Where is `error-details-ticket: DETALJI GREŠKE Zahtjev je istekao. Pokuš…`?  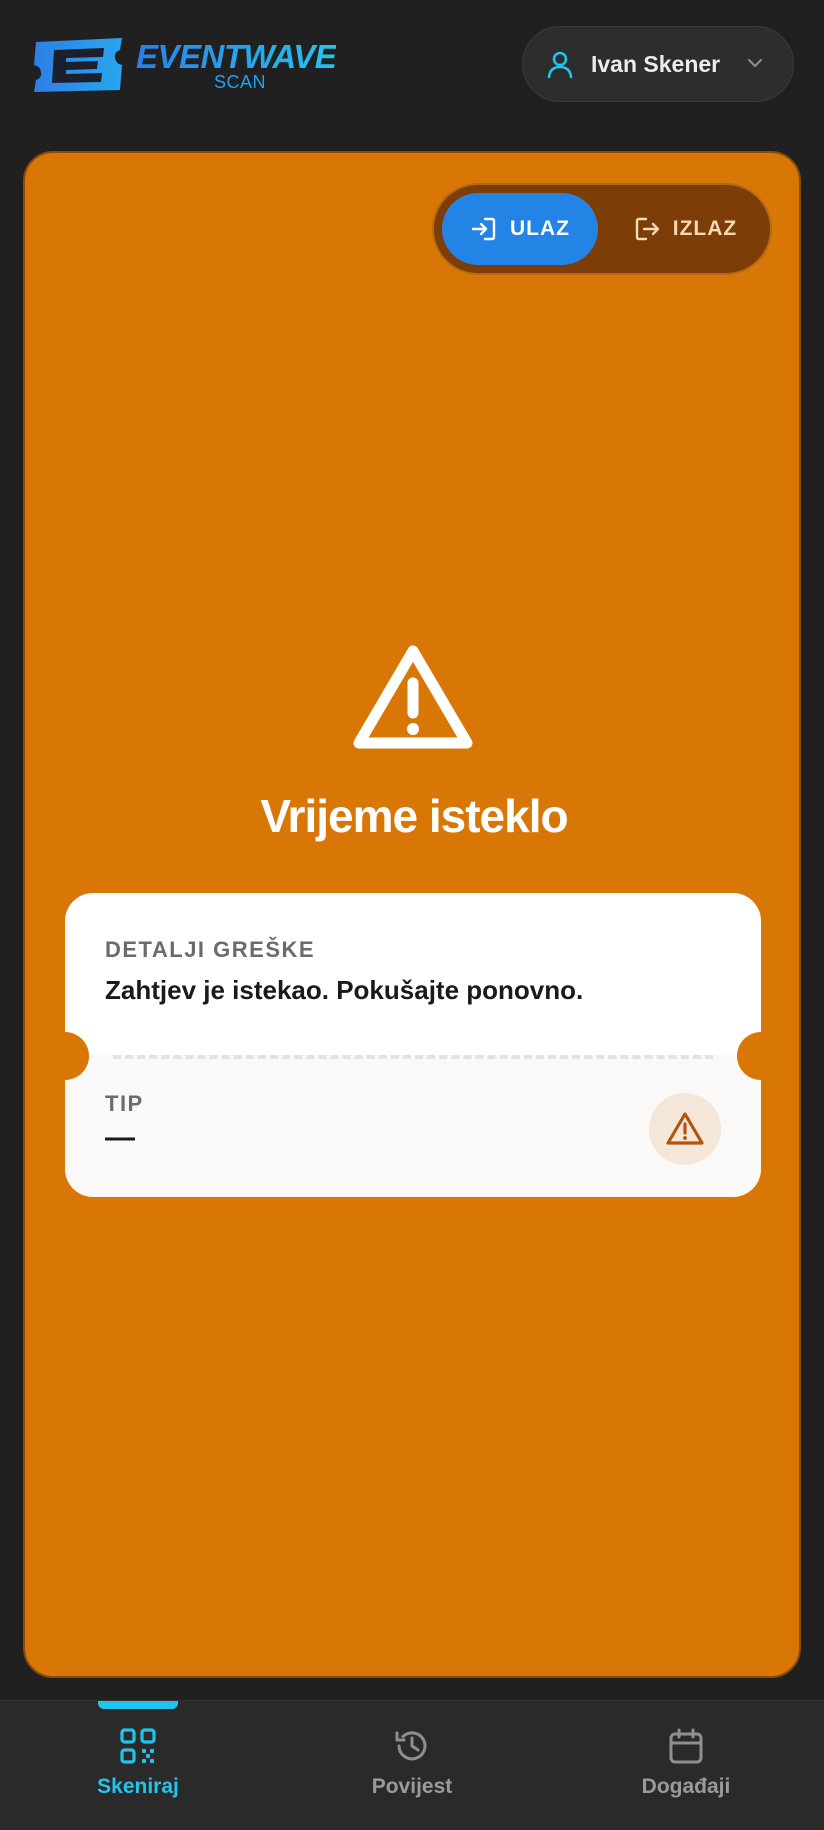
error-details-ticket: DETALJI GREŠKE Zahtjev je istekao. Pokuš… is located at coordinates (413, 1045).